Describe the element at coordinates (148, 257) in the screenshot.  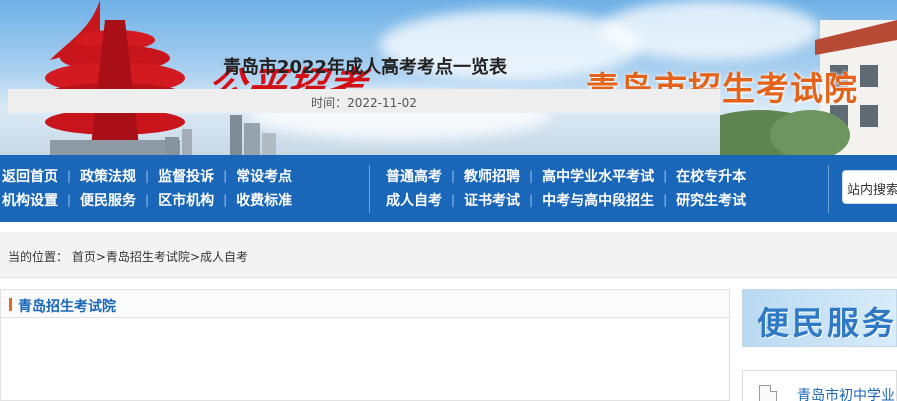
I see `breadcrumb-level1: 青岛招生考试院` at that location.